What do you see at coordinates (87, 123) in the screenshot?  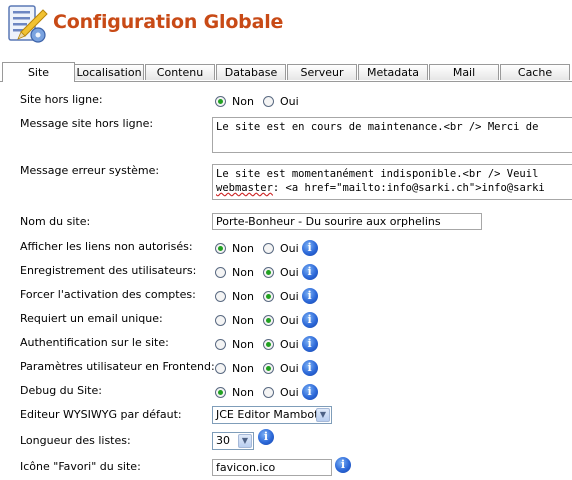 I see `offline-message-label: Message site hors ligne:` at bounding box center [87, 123].